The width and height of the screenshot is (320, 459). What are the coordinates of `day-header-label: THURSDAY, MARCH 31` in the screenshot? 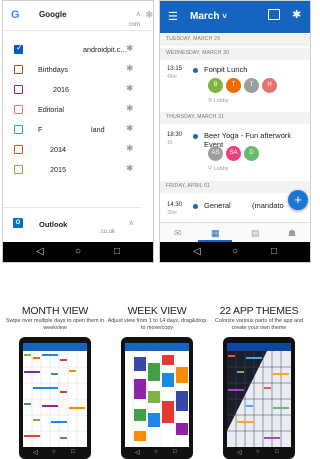 It's located at (195, 117).